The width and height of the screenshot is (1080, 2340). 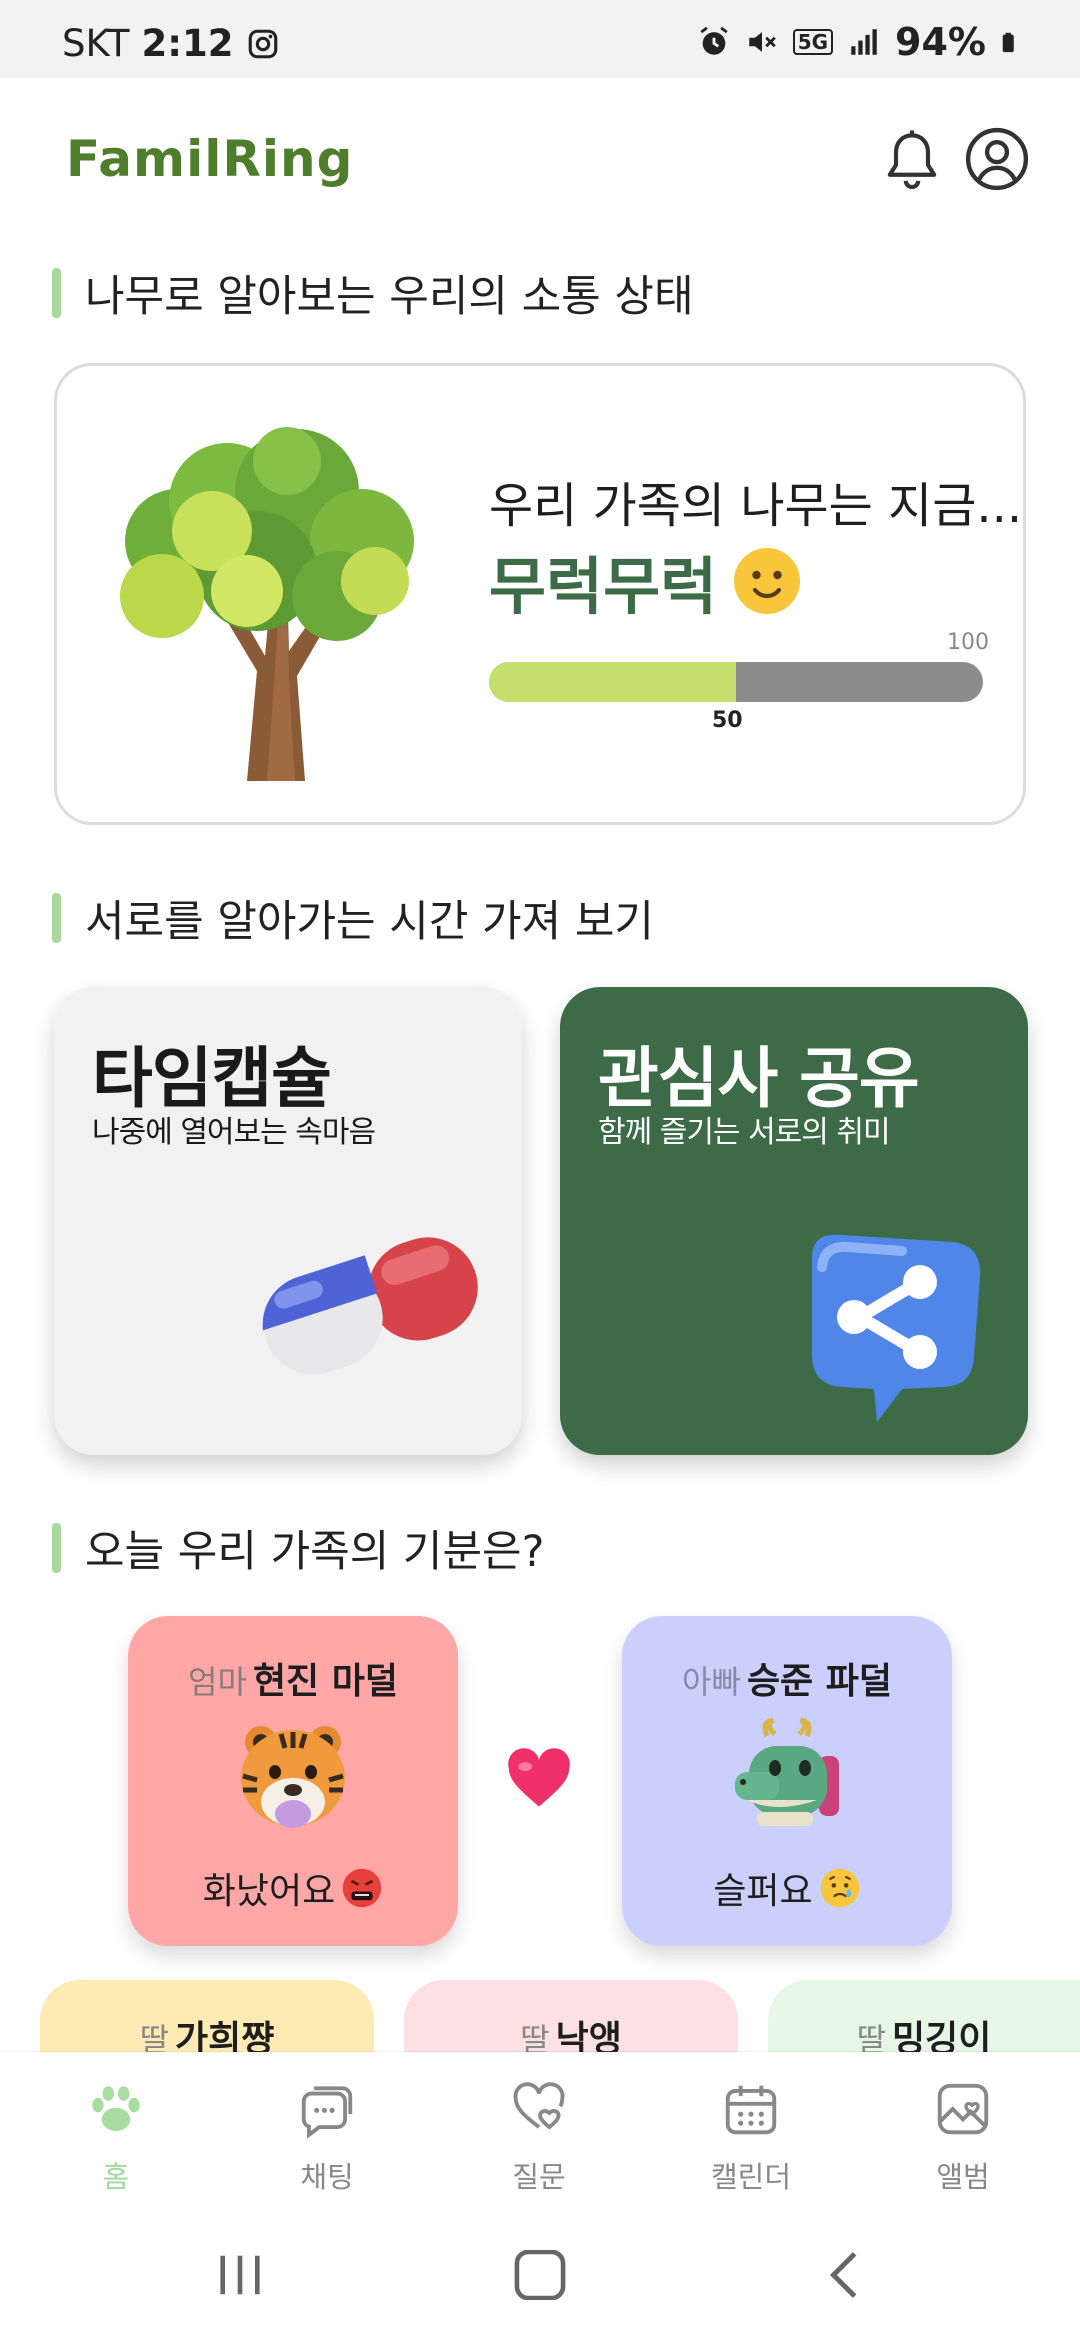 I want to click on battery-icon, so click(x=1008, y=42).